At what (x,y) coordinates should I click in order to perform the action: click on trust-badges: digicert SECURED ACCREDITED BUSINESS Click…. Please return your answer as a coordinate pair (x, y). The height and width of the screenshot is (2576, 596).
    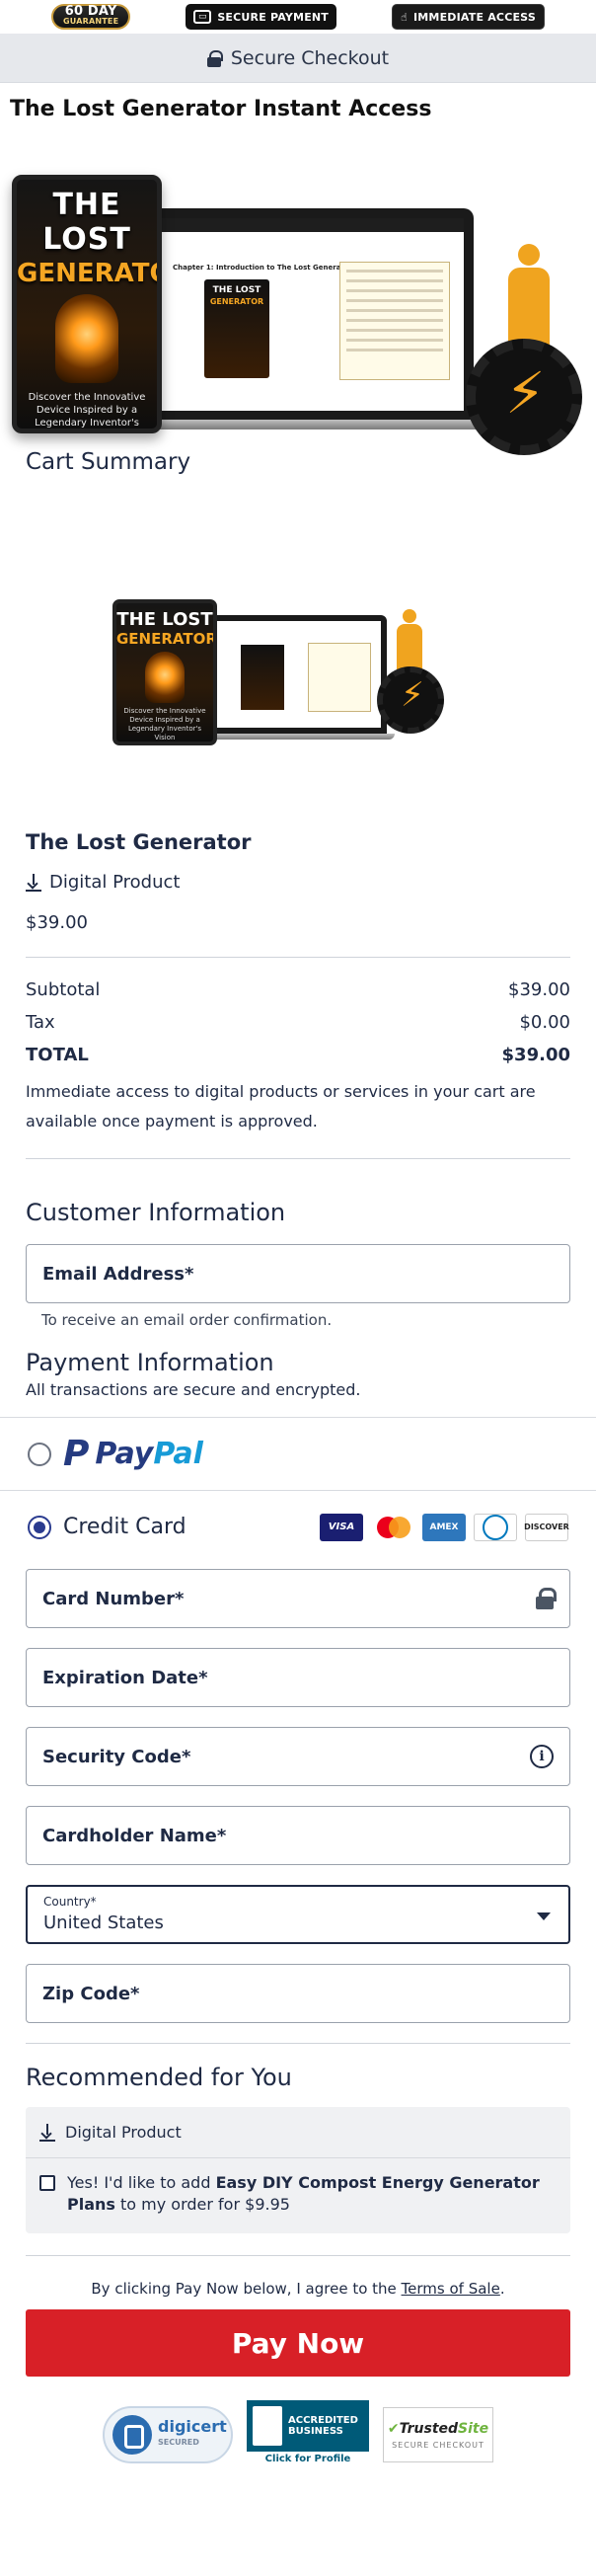
    Looking at the image, I should click on (298, 2434).